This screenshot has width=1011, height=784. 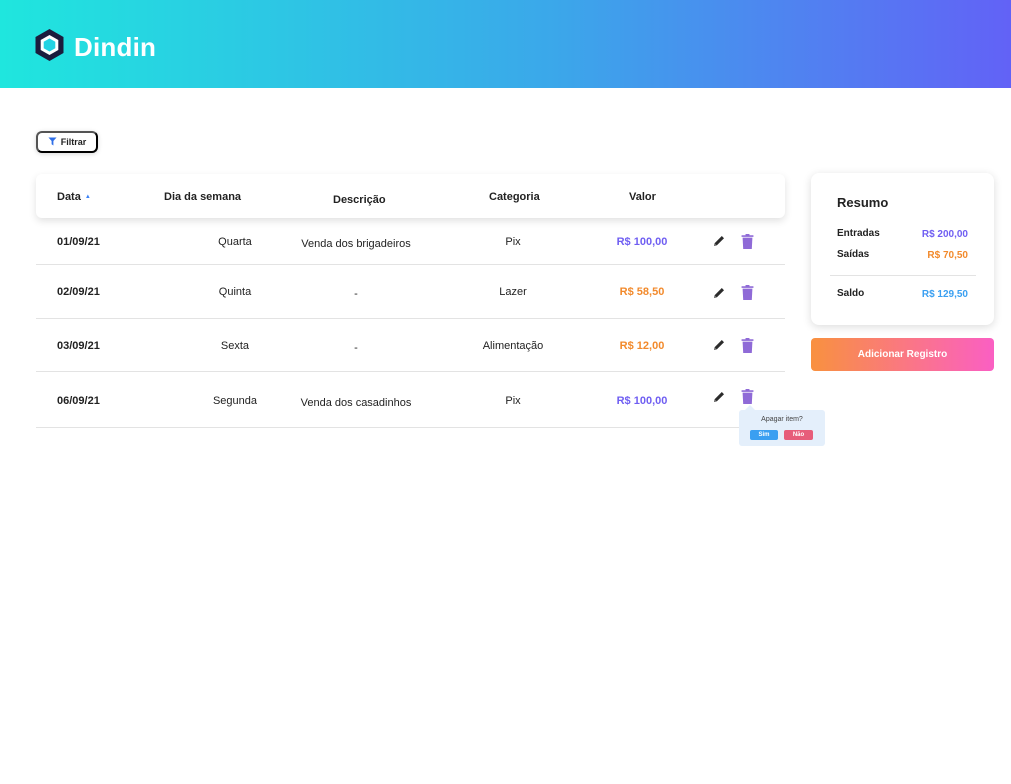 What do you see at coordinates (944, 234) in the screenshot?
I see `income-value: R$ 200,00` at bounding box center [944, 234].